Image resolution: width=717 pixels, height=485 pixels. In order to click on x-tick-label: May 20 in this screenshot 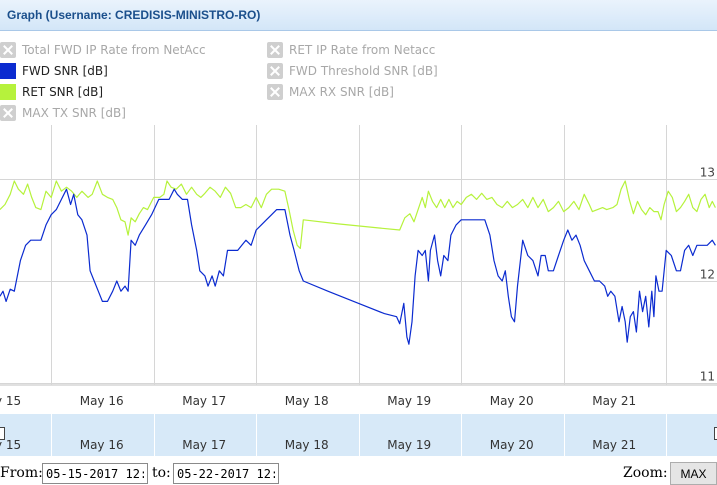, I will do `click(512, 401)`.